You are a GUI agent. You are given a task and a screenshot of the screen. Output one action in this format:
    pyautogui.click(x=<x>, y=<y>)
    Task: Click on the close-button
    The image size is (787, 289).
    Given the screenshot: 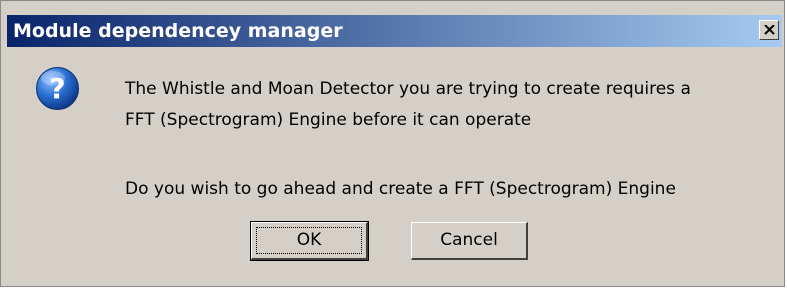 What is the action you would take?
    pyautogui.click(x=769, y=30)
    